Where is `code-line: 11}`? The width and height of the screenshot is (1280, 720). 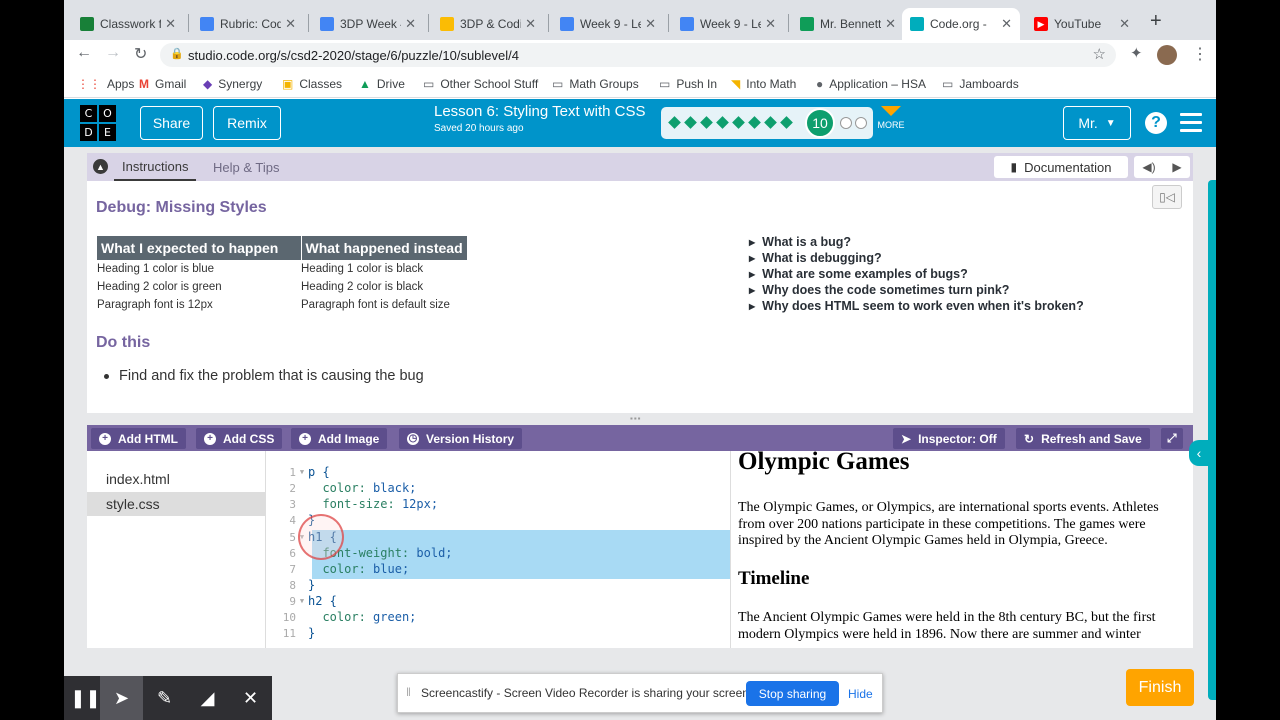 code-line: 11} is located at coordinates (290, 633).